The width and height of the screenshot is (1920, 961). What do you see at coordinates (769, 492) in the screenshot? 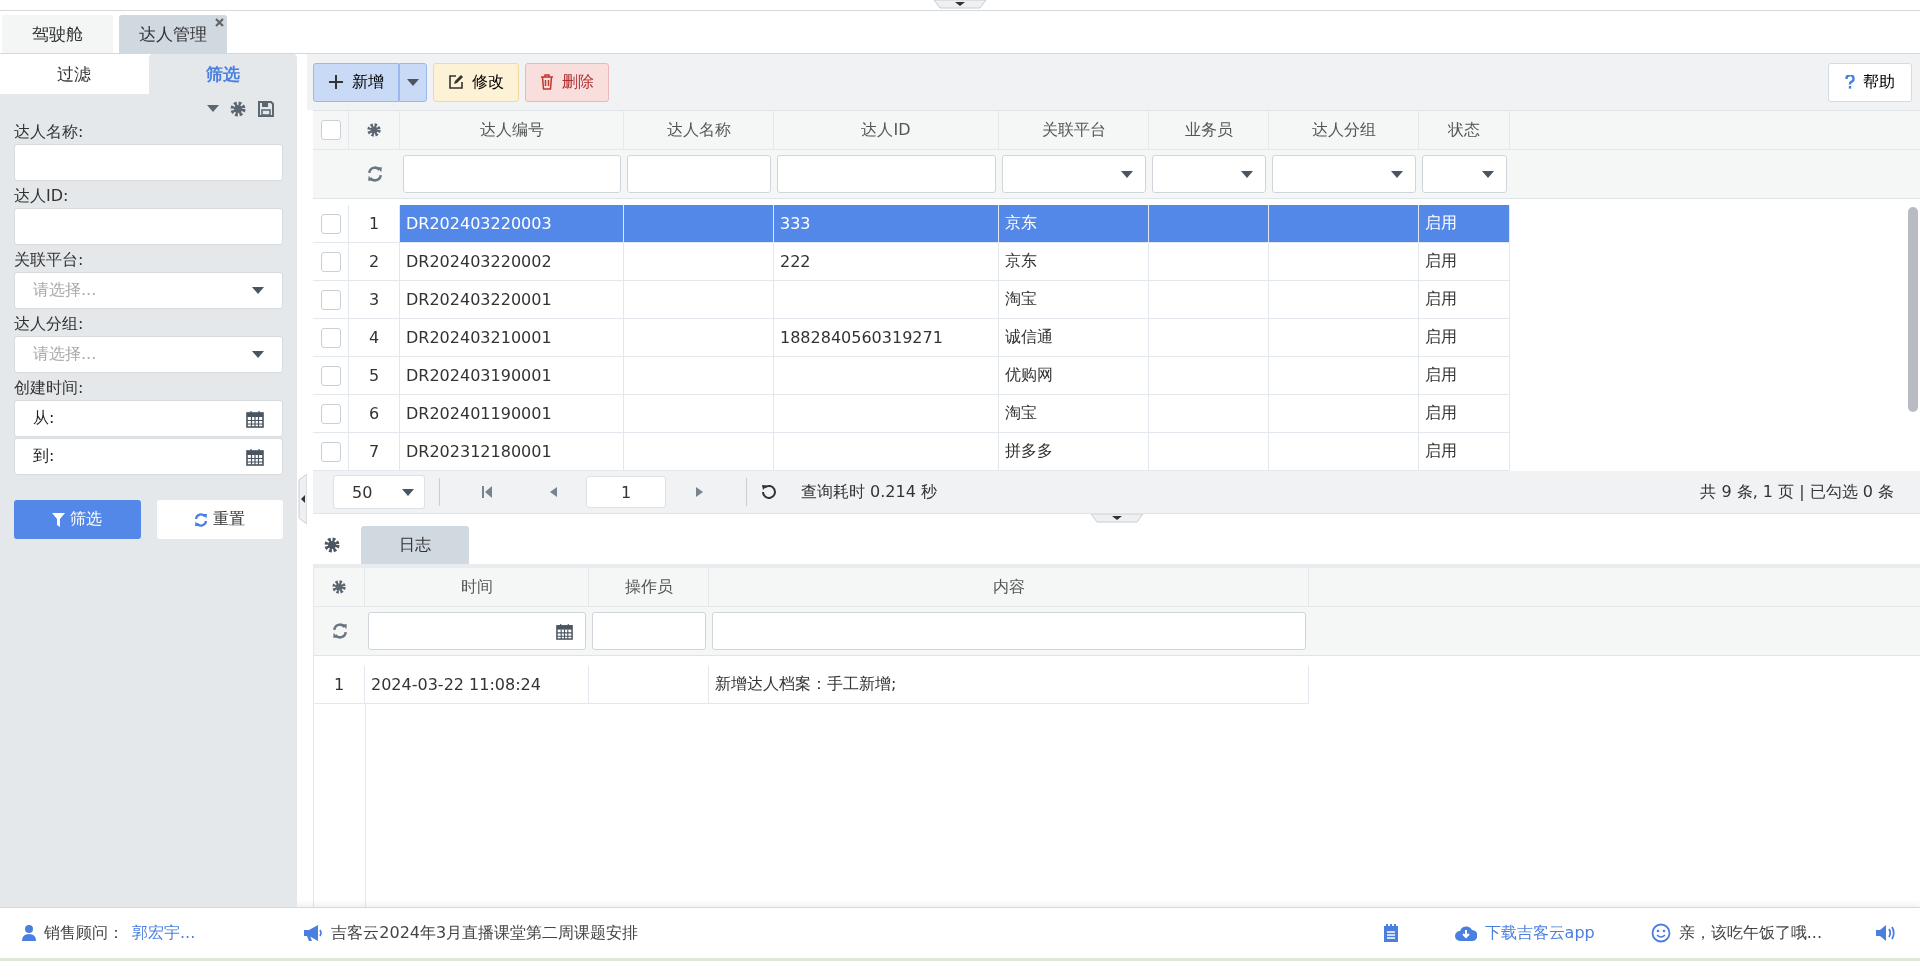
I see `reload-icon` at bounding box center [769, 492].